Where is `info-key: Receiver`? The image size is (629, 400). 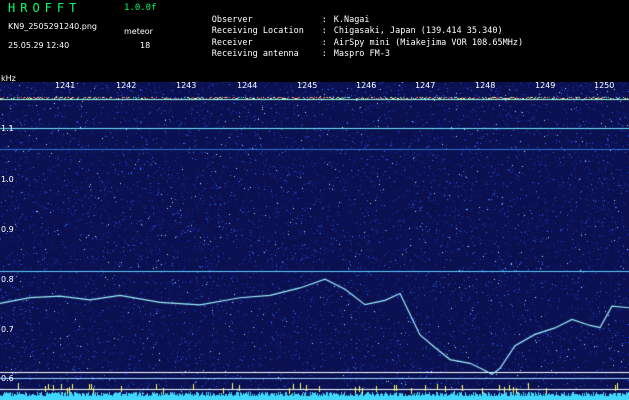 info-key: Receiver is located at coordinates (232, 42).